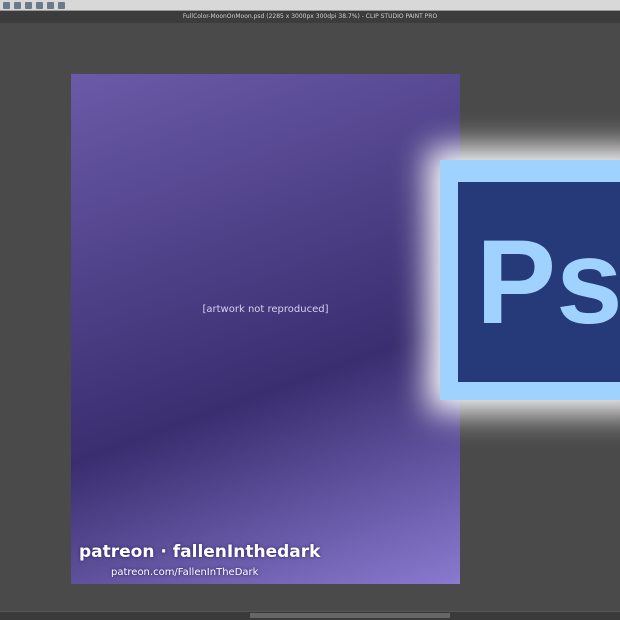 This screenshot has height=620, width=620. Describe the element at coordinates (6, 5) in the screenshot. I see `new-file-icon` at that location.